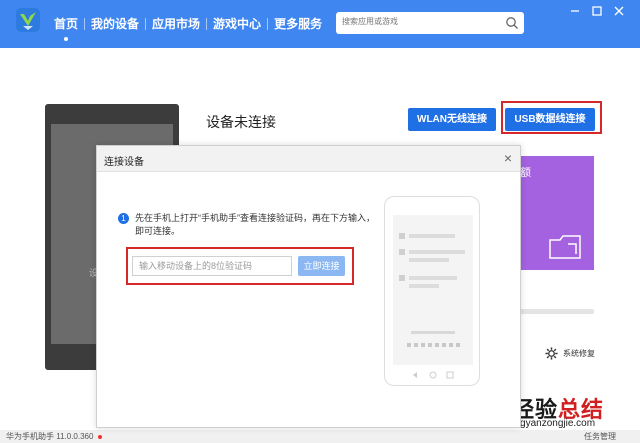 The width and height of the screenshot is (640, 443). Describe the element at coordinates (50, 436) in the screenshot. I see `version-text: 华为手机助手 11.0.0.360` at that location.